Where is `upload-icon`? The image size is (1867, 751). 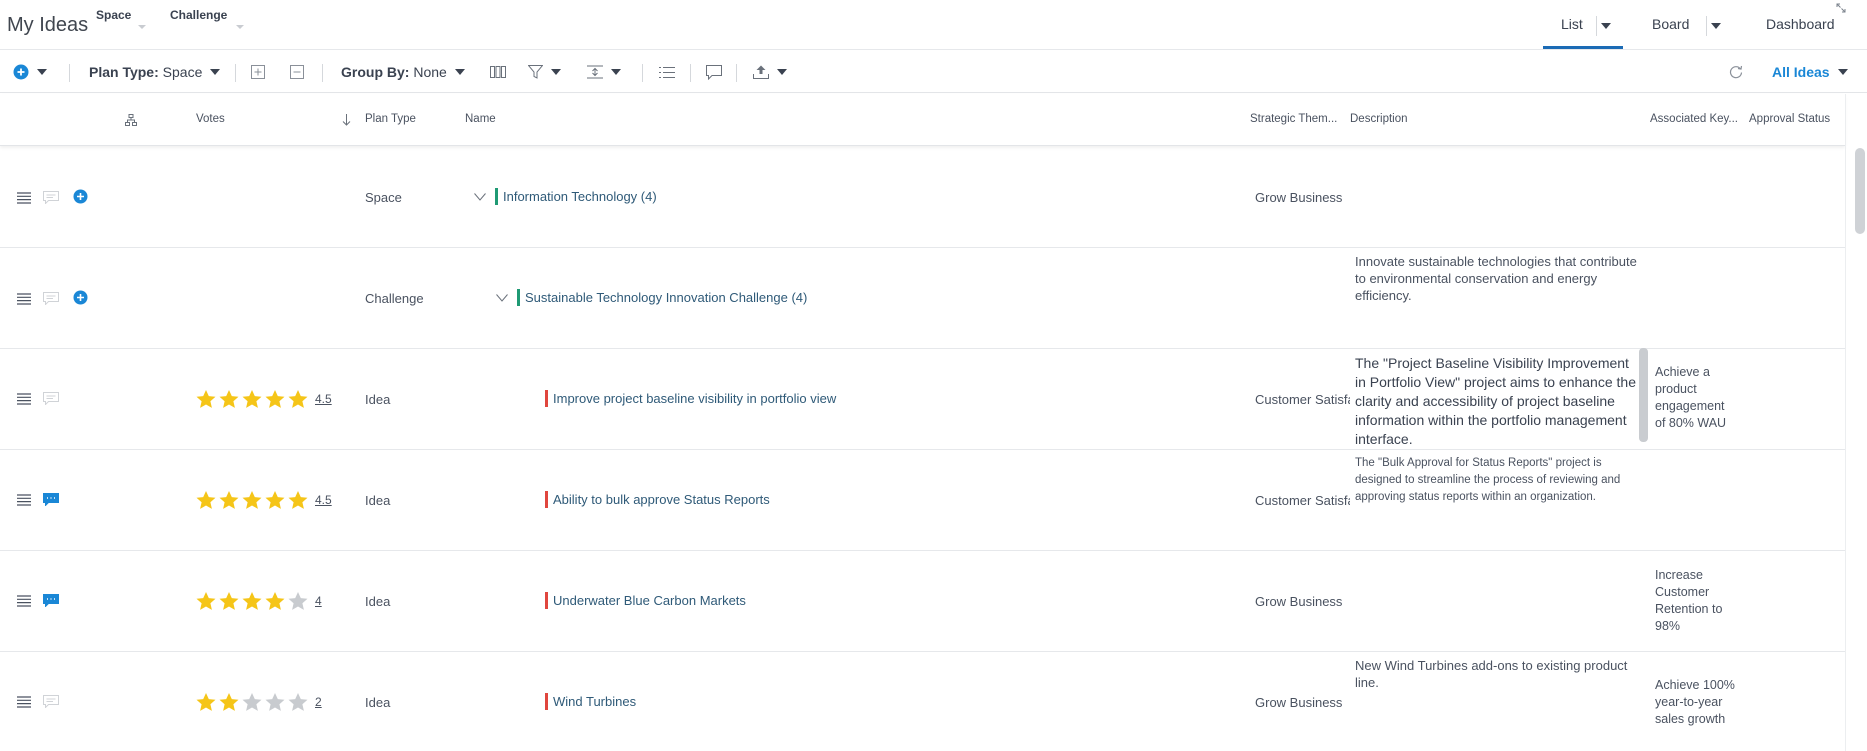
upload-icon is located at coordinates (761, 72).